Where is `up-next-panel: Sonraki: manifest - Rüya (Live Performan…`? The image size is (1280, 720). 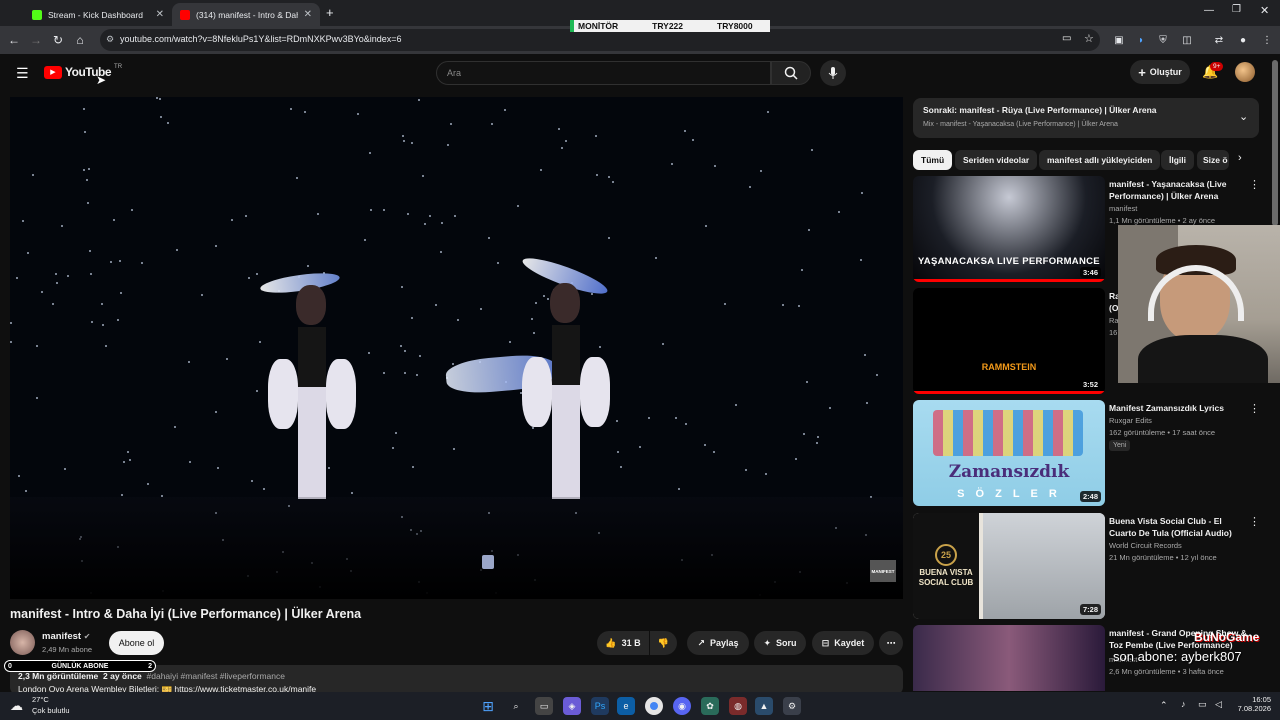 up-next-panel: Sonraki: manifest - Rüya (Live Performan… is located at coordinates (1086, 118).